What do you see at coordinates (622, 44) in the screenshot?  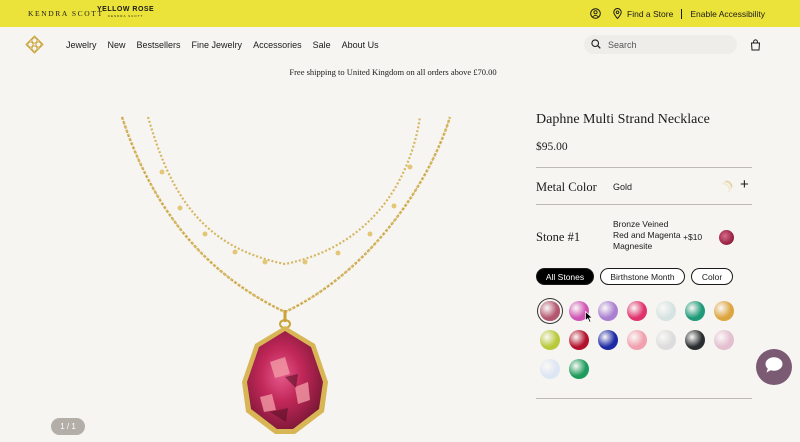 I see `search-placeholder: Search` at bounding box center [622, 44].